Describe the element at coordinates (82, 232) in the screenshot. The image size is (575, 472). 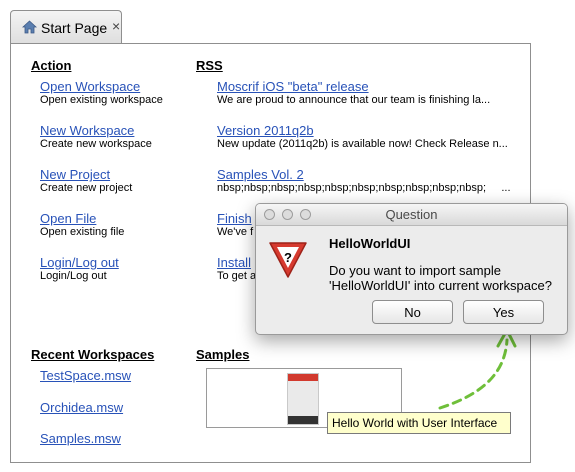
I see `open-file-desc: Open existing file` at that location.